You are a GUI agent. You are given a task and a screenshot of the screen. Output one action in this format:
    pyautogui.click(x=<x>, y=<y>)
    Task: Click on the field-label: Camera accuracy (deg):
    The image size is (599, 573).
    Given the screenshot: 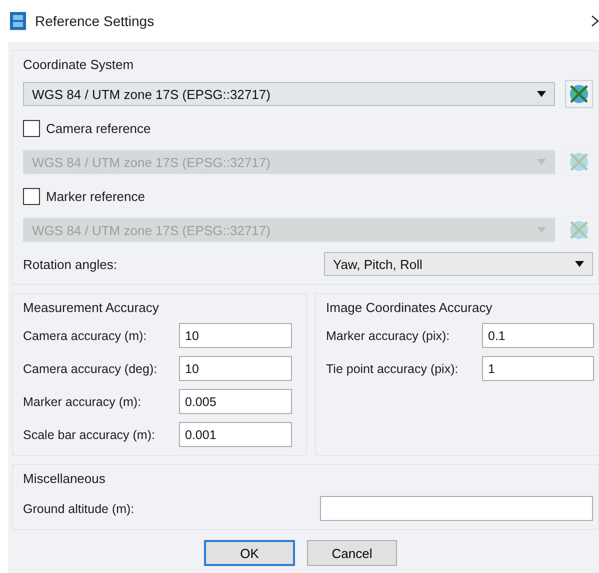 What is the action you would take?
    pyautogui.click(x=90, y=369)
    